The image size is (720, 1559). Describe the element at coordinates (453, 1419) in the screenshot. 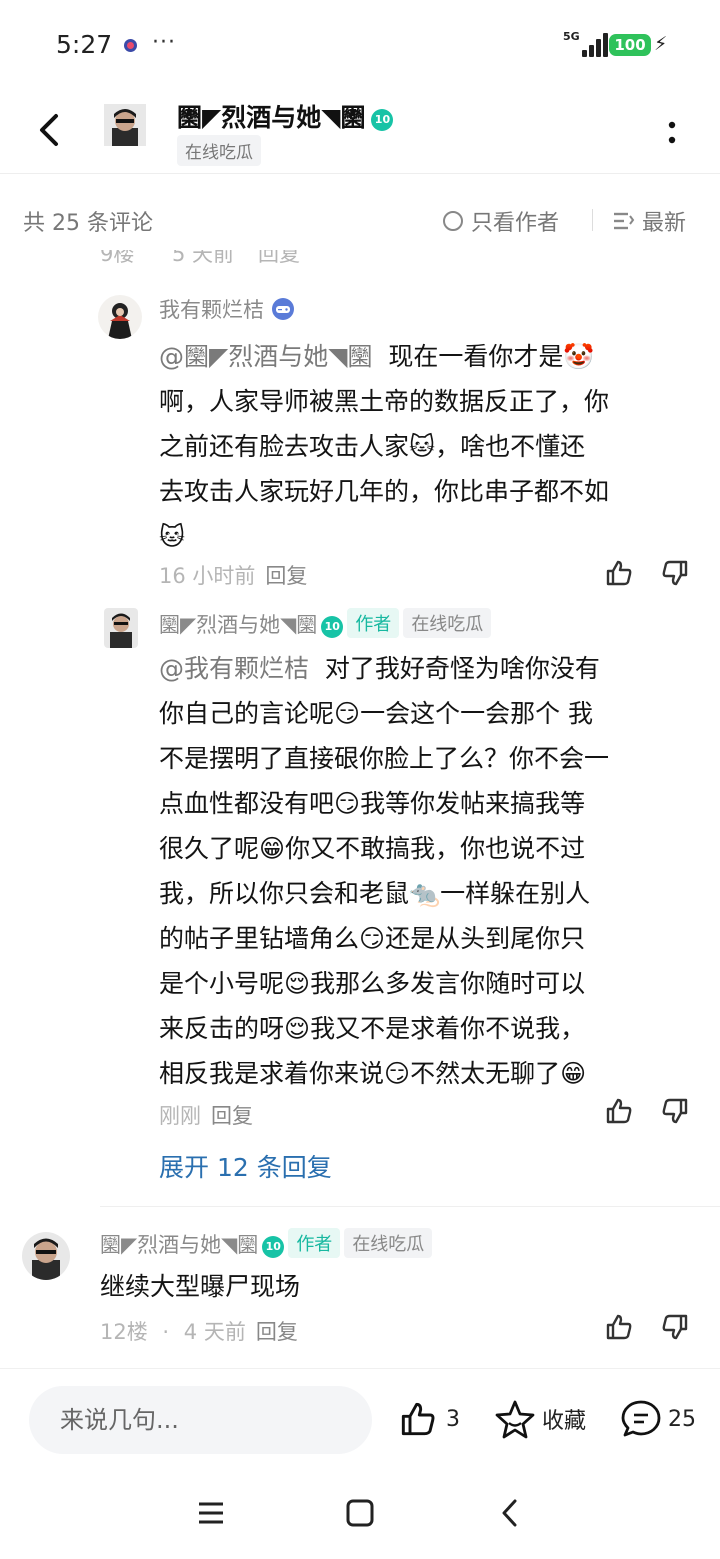

I see `like-count: 3` at that location.